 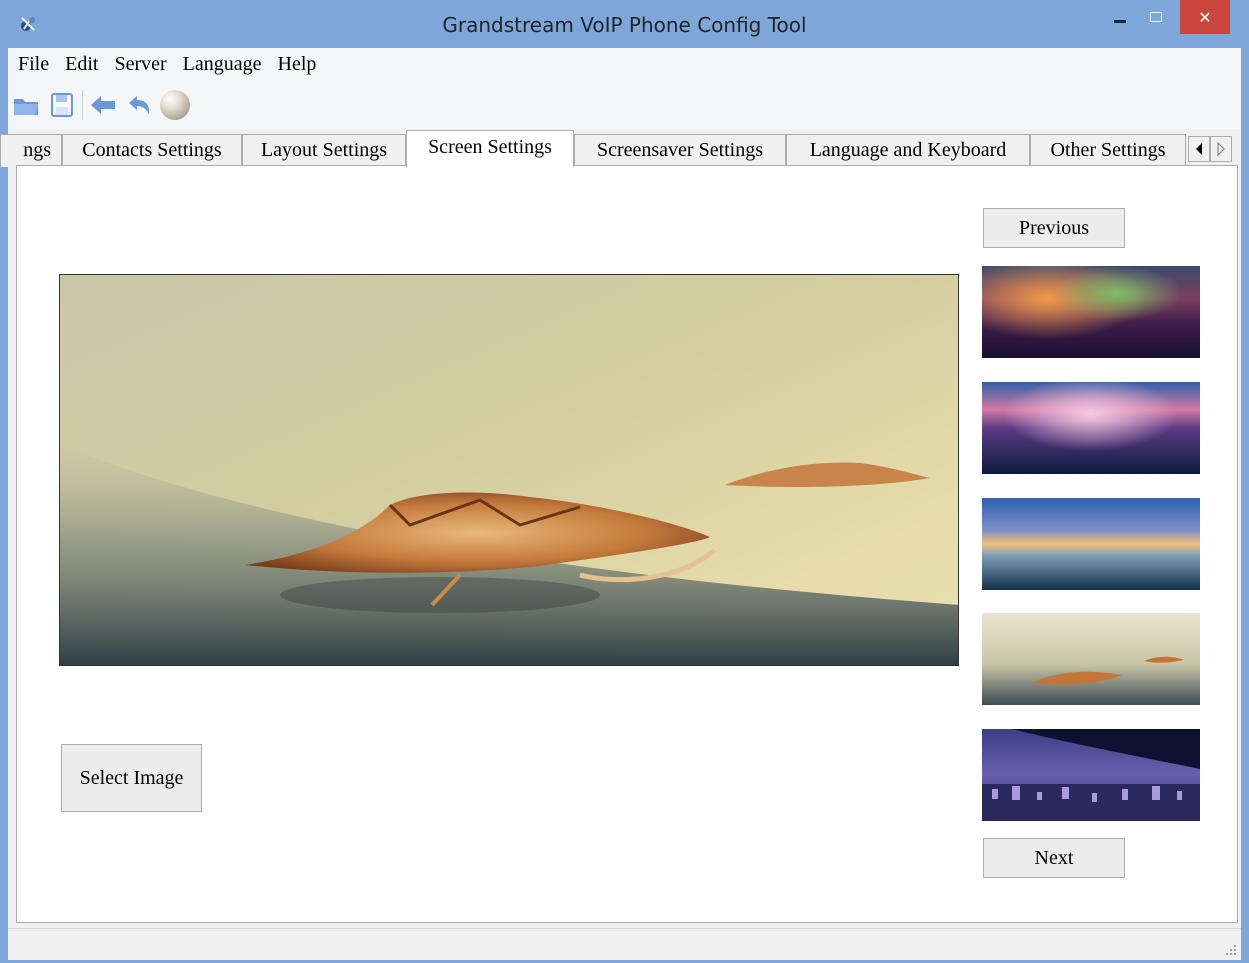 I want to click on tab-scroll-arrows, so click(x=1210, y=149).